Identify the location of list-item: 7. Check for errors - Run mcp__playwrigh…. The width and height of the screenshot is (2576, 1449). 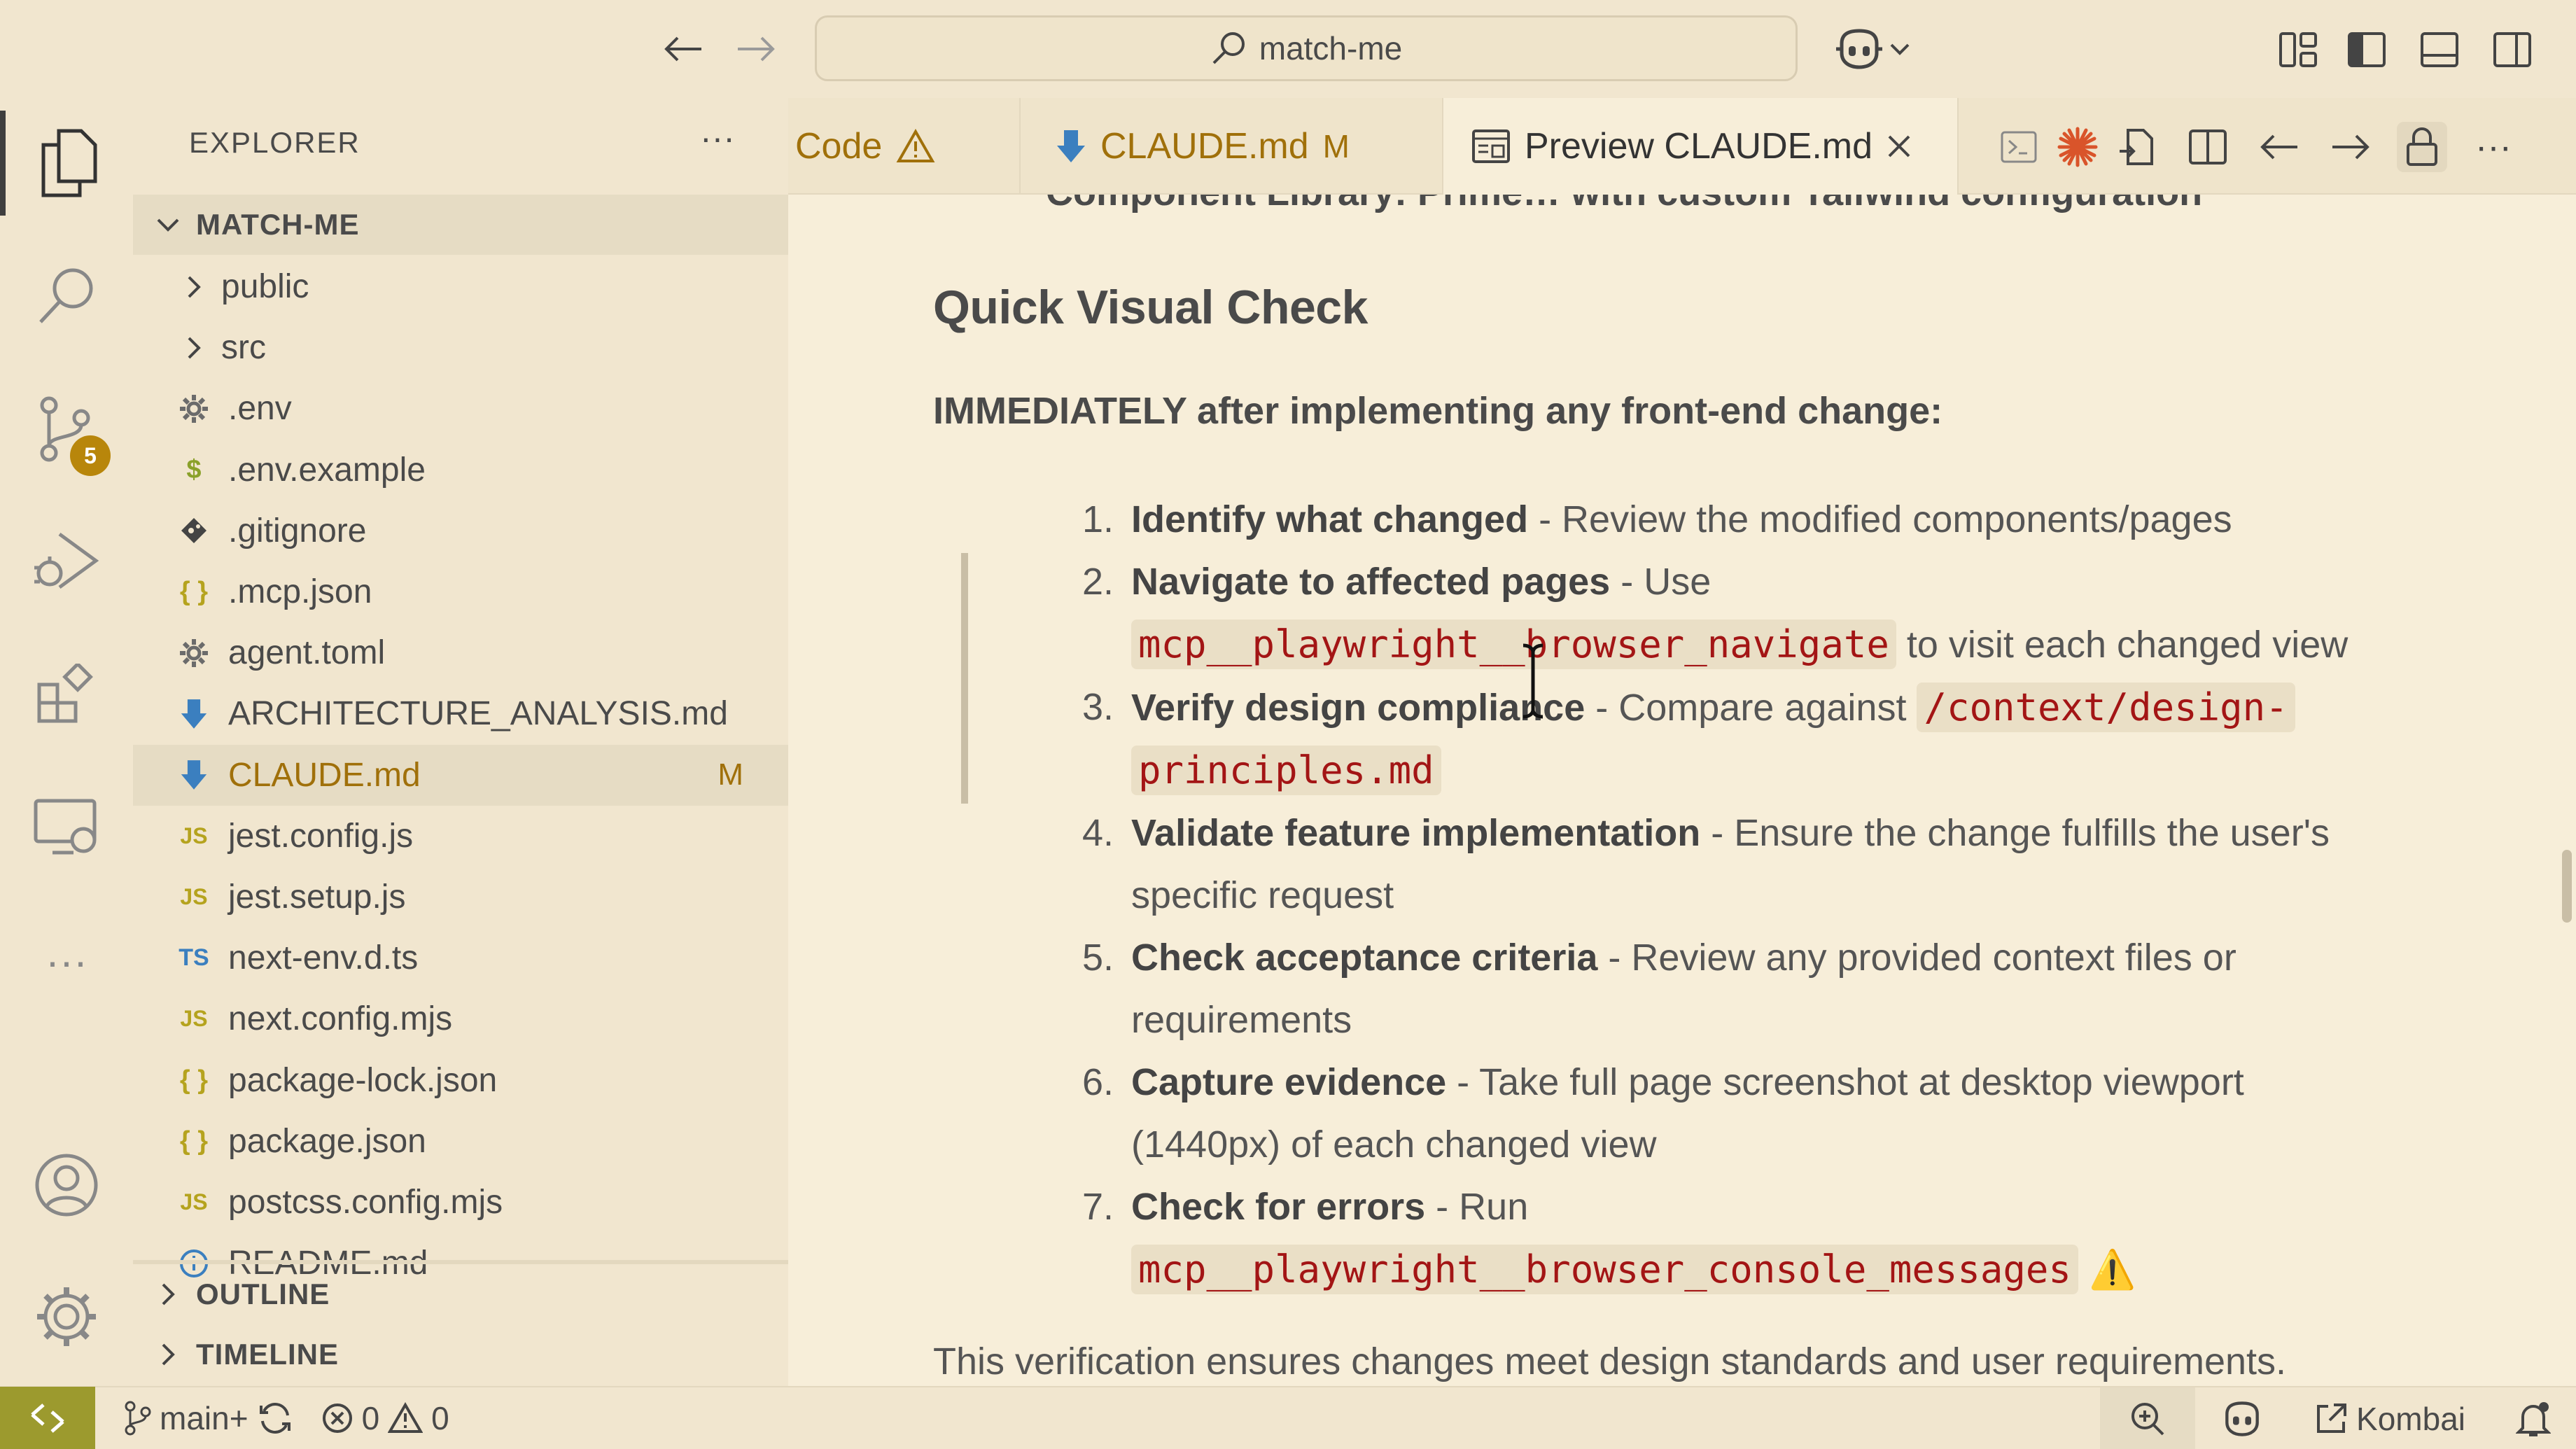
(1698, 1238).